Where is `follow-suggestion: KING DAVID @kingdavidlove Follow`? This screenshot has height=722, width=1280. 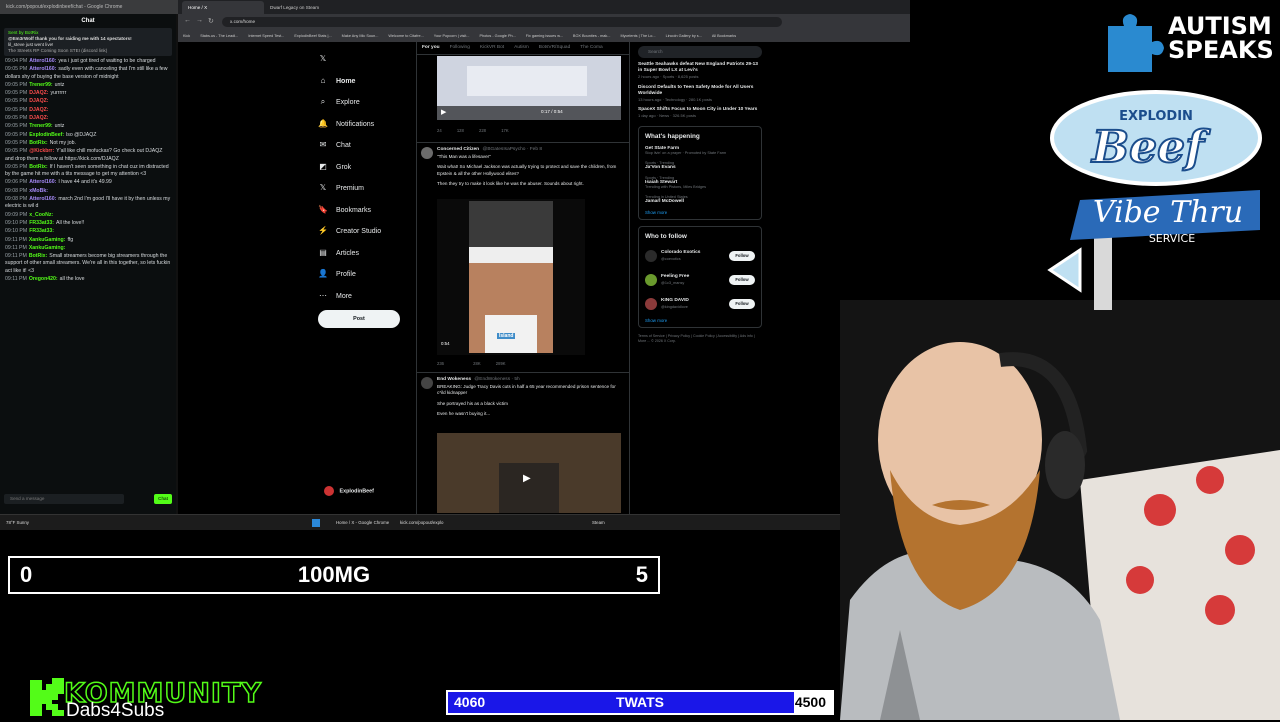 follow-suggestion: KING DAVID @kingdavidlove Follow is located at coordinates (700, 306).